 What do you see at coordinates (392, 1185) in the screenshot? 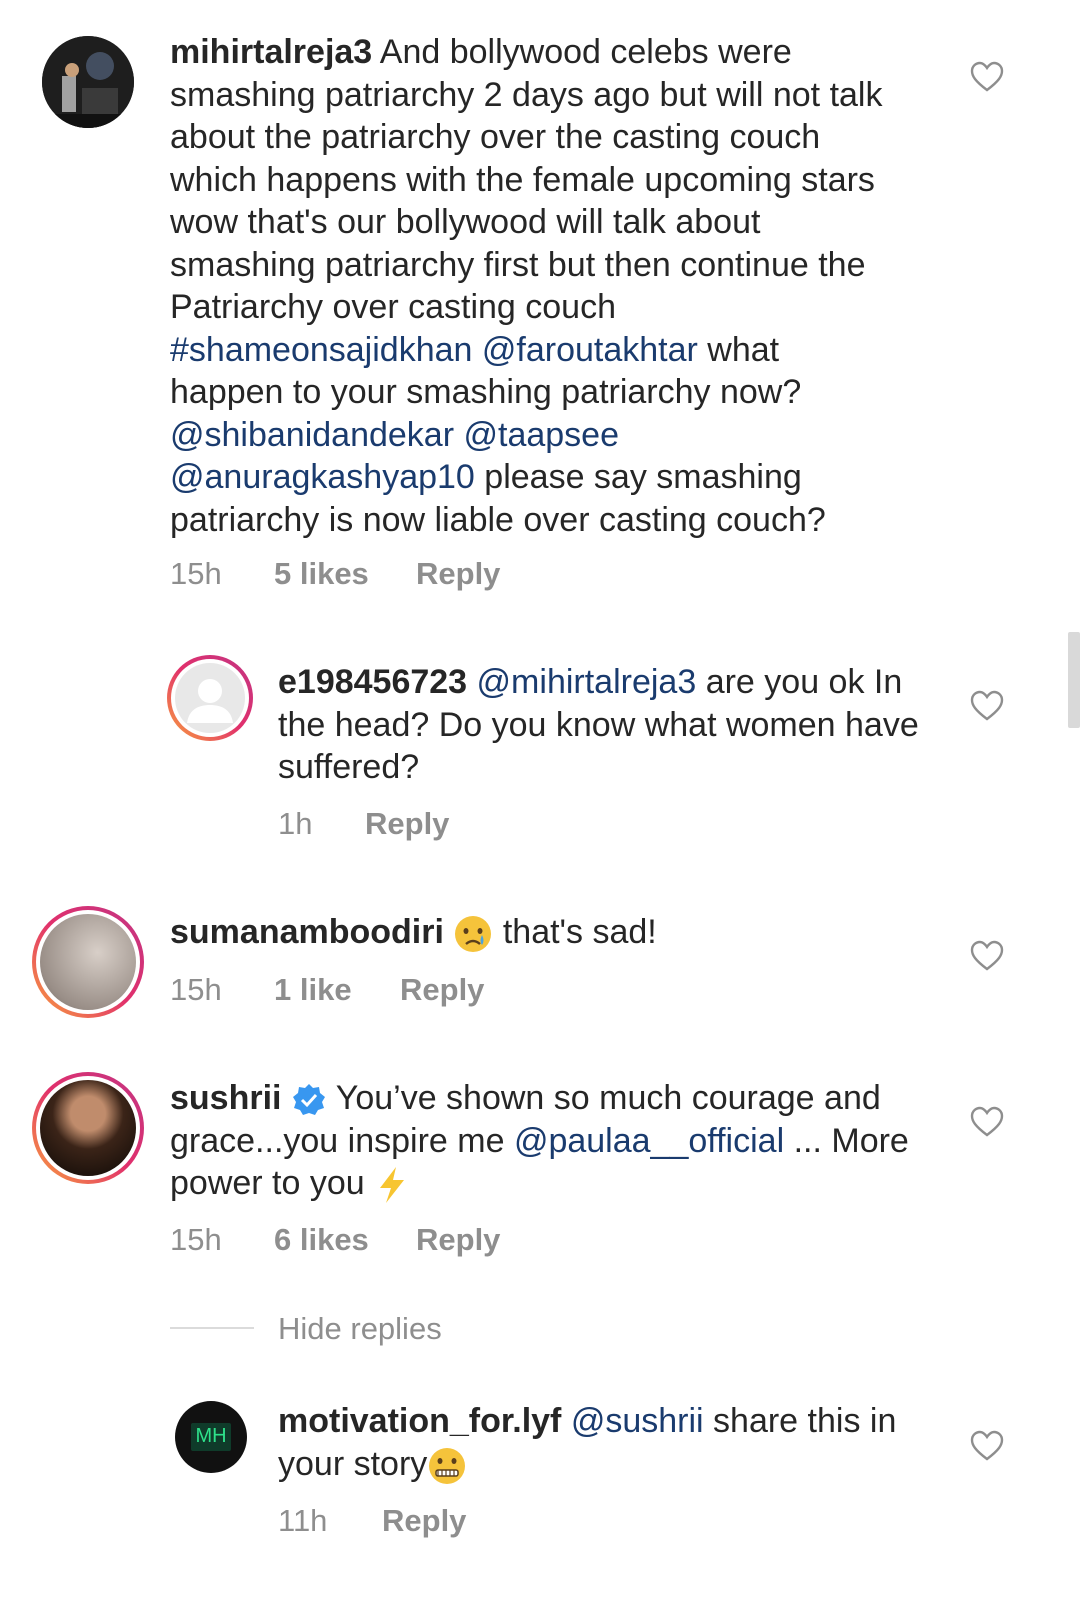
I see `lightning-emoji` at bounding box center [392, 1185].